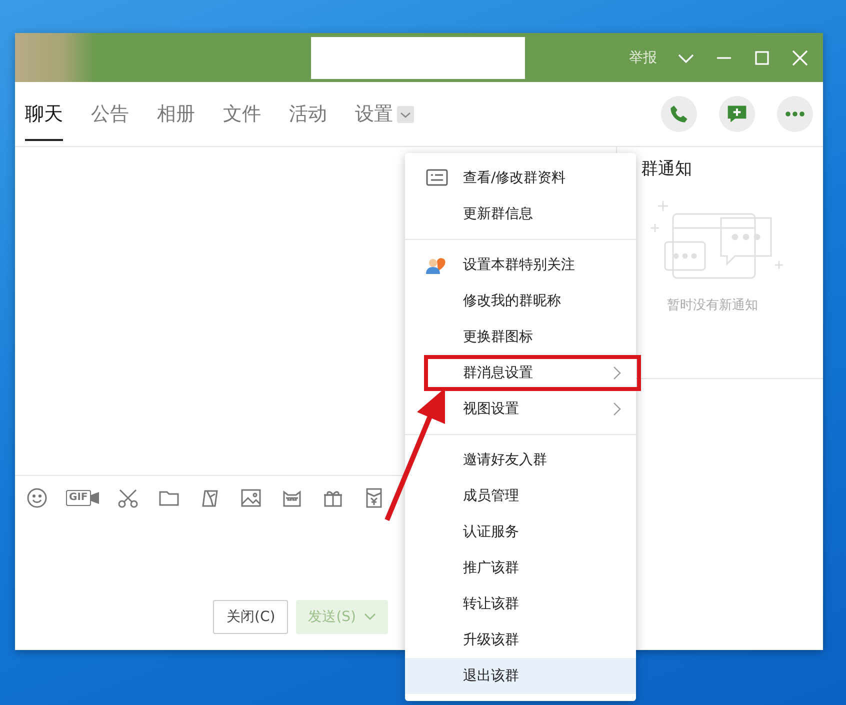  I want to click on smiley-icon, so click(37, 498).